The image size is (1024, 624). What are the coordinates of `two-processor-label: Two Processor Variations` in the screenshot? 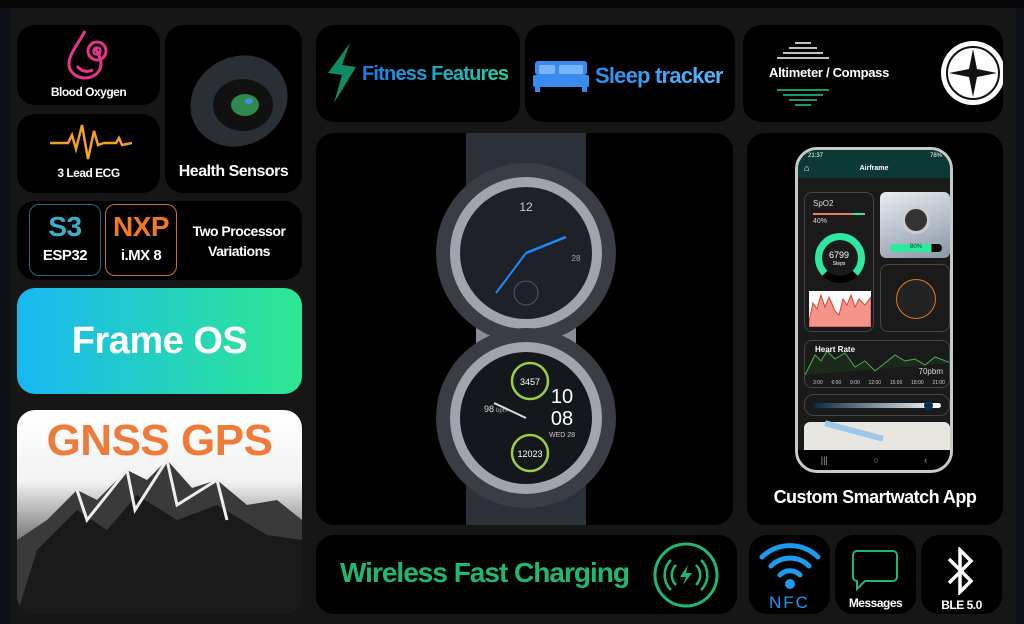 It's located at (239, 241).